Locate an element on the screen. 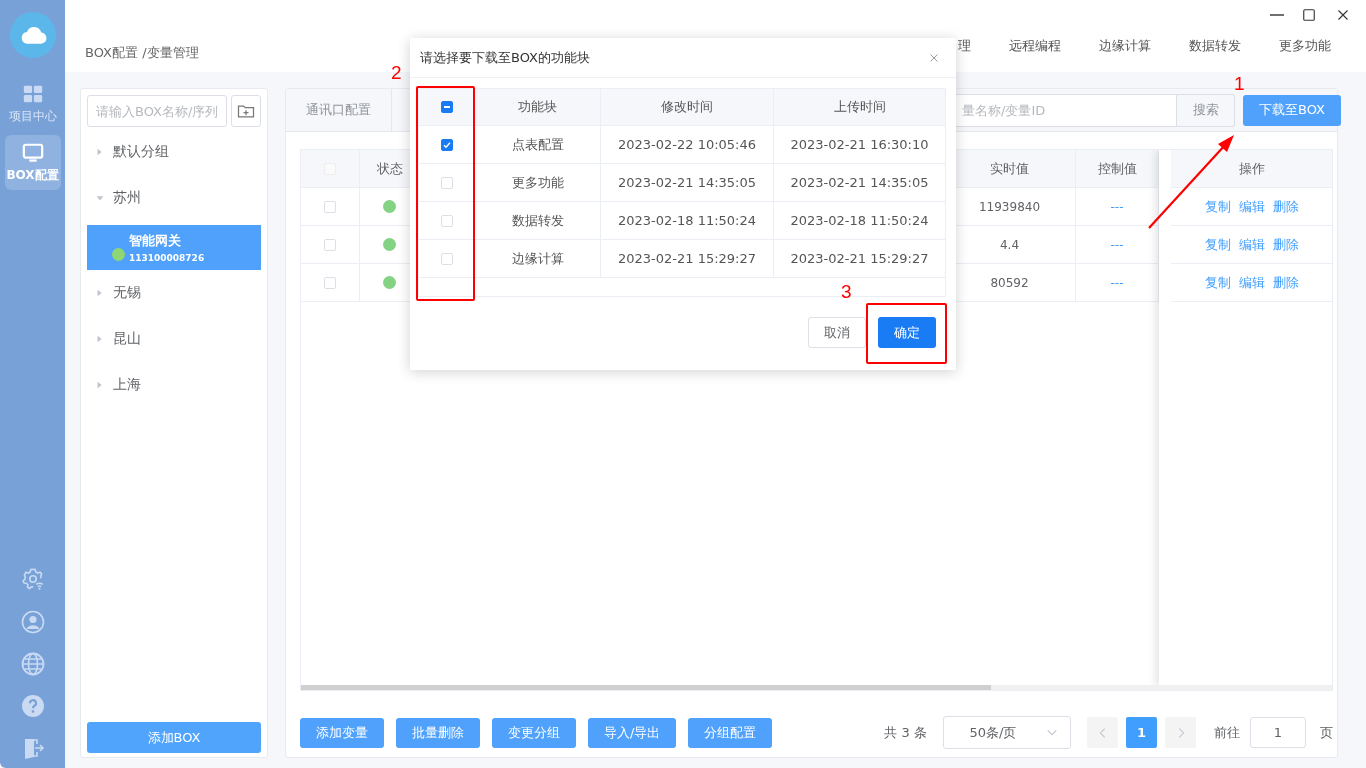 The width and height of the screenshot is (1366, 768). column-header: 状态 is located at coordinates (389, 168).